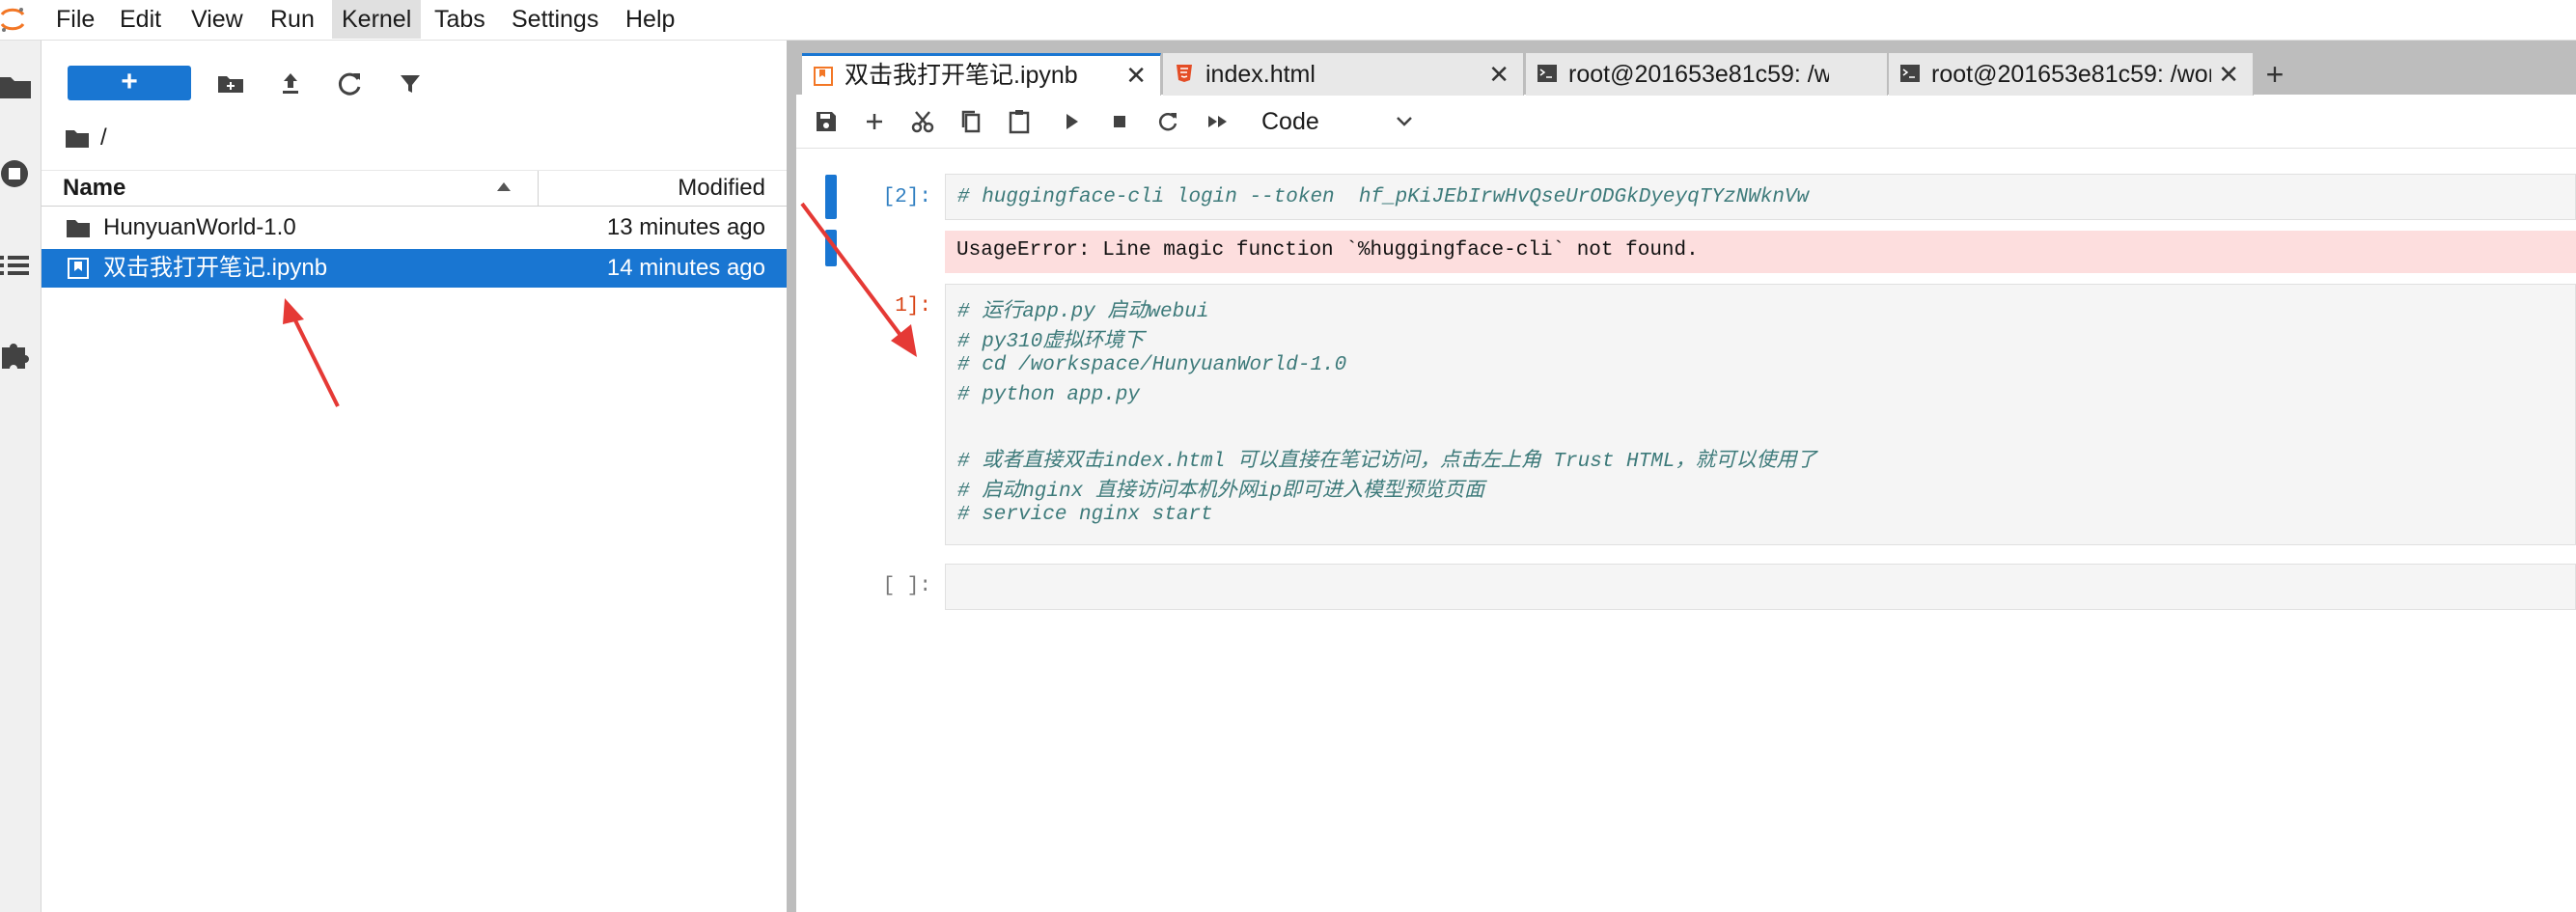  What do you see at coordinates (103, 138) in the screenshot?
I see `breadcrumb-root: /` at bounding box center [103, 138].